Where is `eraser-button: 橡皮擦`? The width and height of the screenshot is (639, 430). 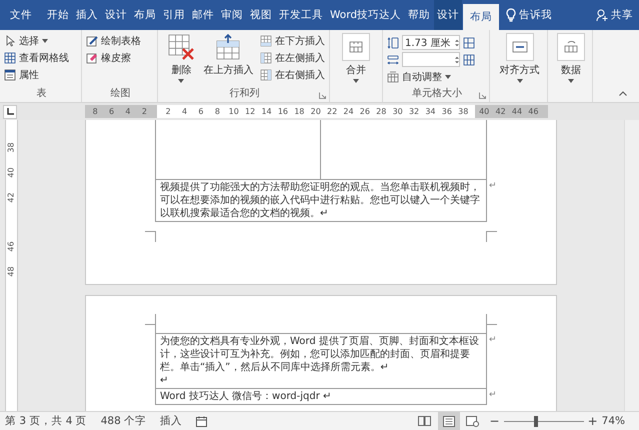 eraser-button: 橡皮擦 is located at coordinates (120, 58).